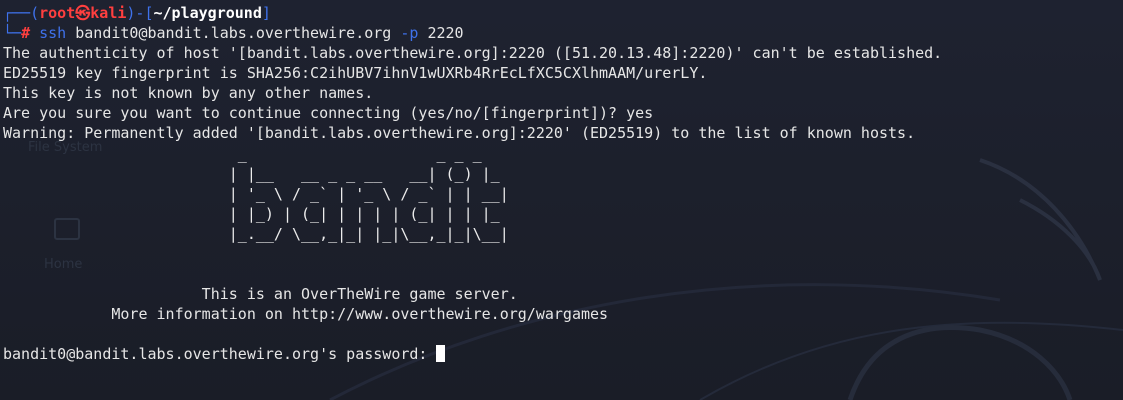 The image size is (1123, 400). I want to click on prompt-line-top: ┌──(root㉿kali)-[~/playground], so click(563, 13).